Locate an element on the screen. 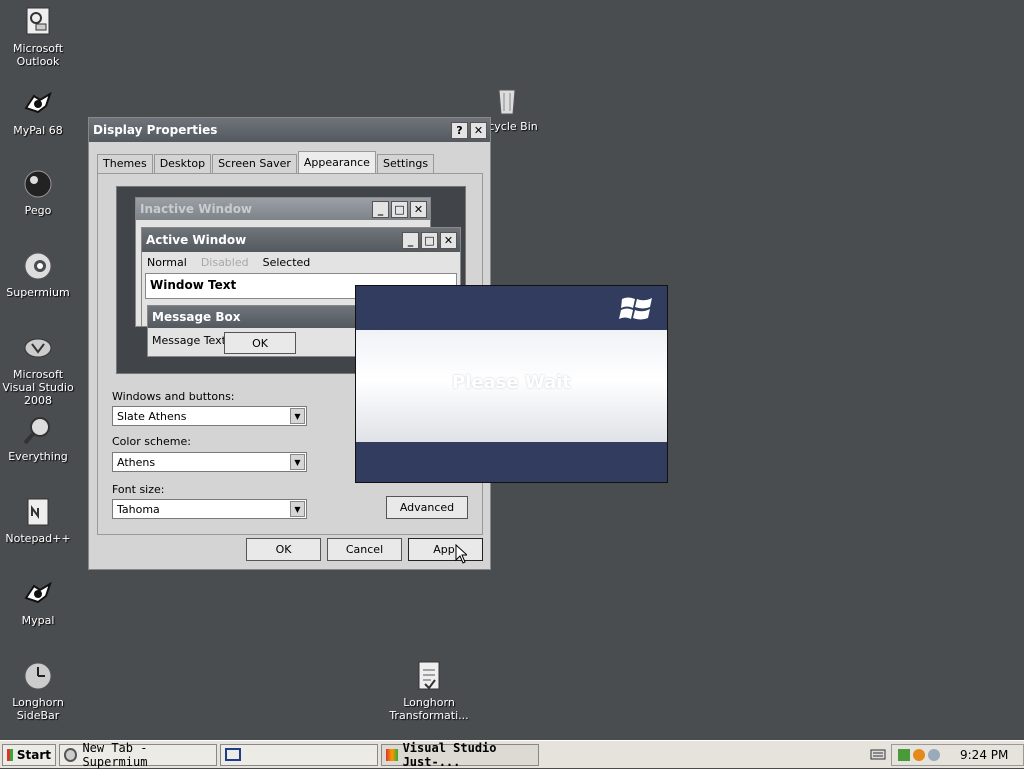 The height and width of the screenshot is (769, 1024). windows-buttons-value: Slate Athens is located at coordinates (152, 416).